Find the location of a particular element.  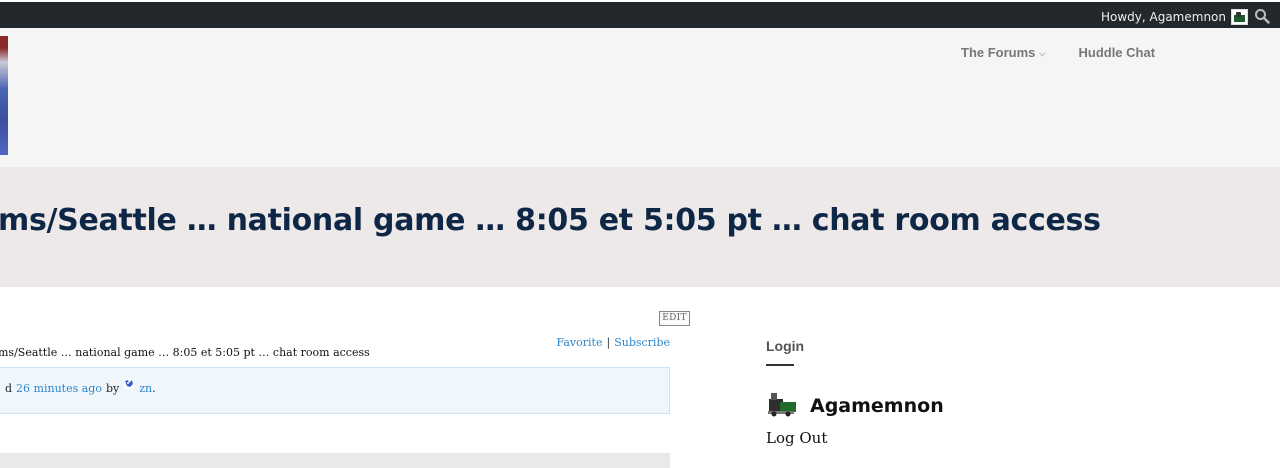

notice-suffix: . is located at coordinates (154, 388).